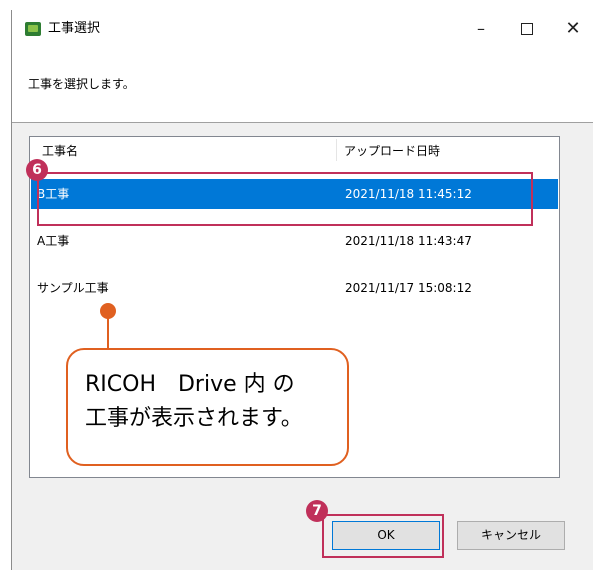 The image size is (593, 570). What do you see at coordinates (33, 29) in the screenshot?
I see `app-icon` at bounding box center [33, 29].